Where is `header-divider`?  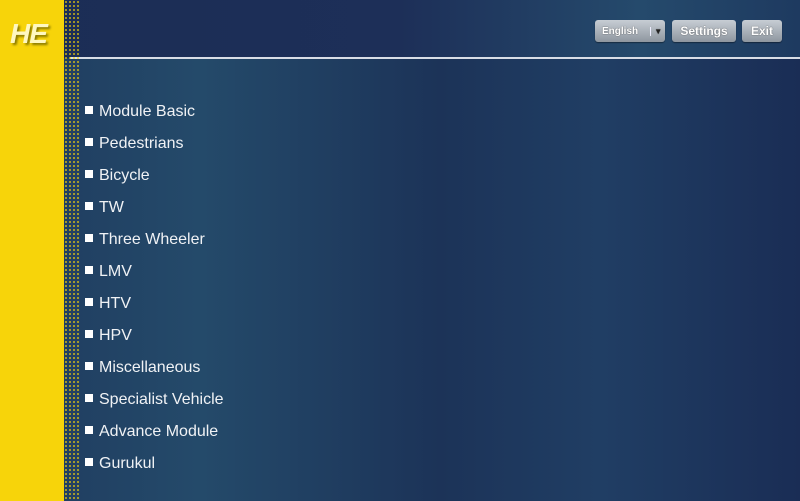 header-divider is located at coordinates (435, 58).